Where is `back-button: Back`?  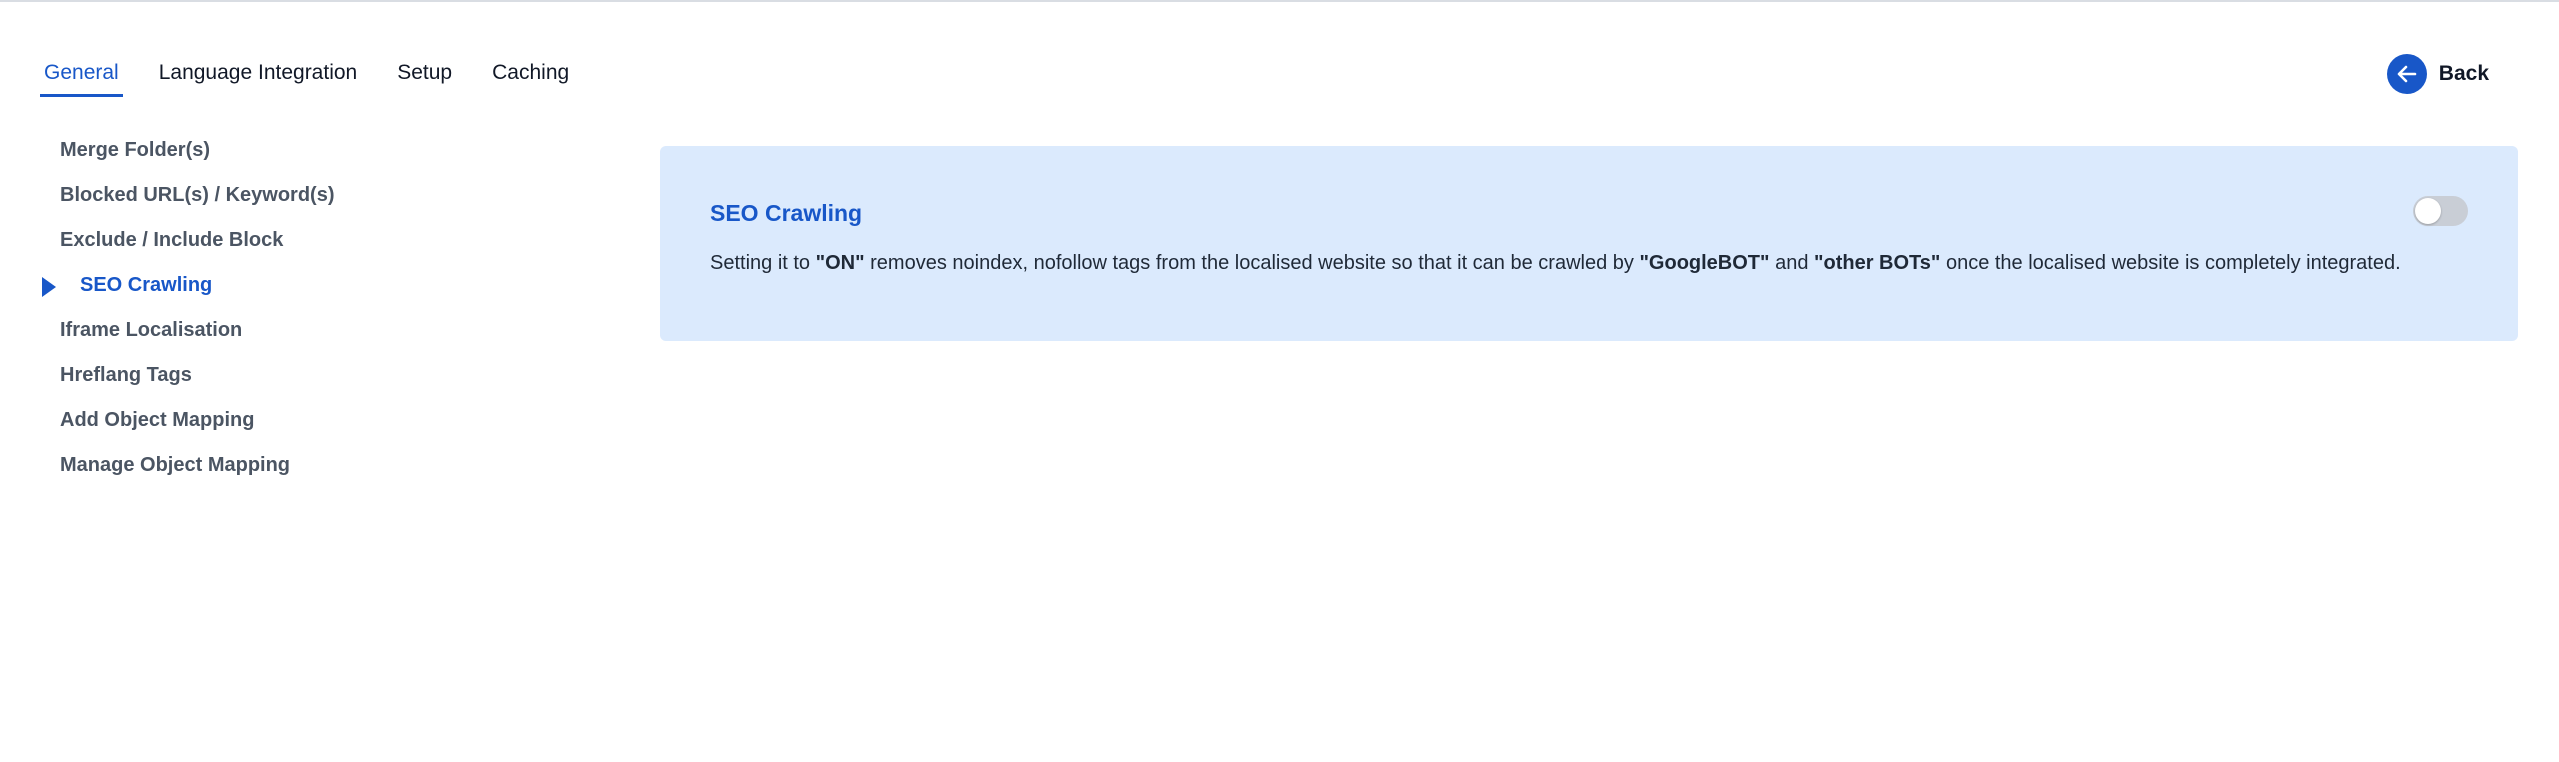
back-button: Back is located at coordinates (2437, 74).